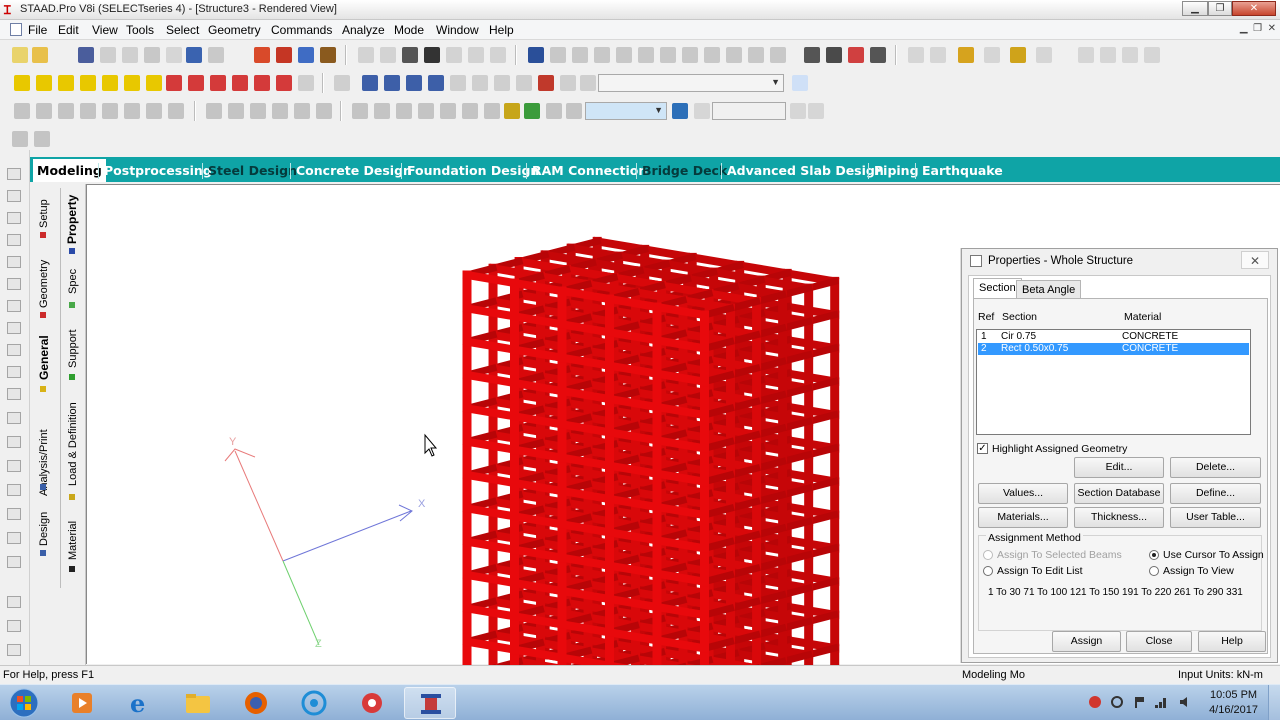  I want to click on beams-cursor-icon, so click(14, 196).